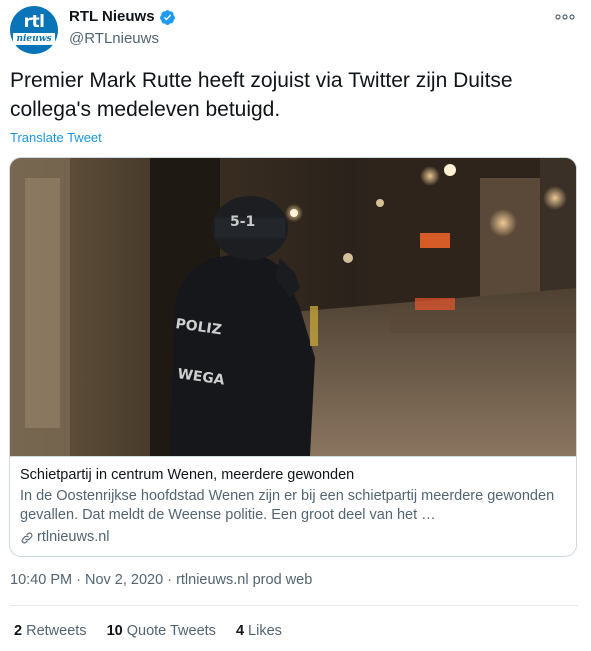 The height and width of the screenshot is (651, 591). I want to click on tweet-source: rtlnieuws.nl prod web, so click(244, 580).